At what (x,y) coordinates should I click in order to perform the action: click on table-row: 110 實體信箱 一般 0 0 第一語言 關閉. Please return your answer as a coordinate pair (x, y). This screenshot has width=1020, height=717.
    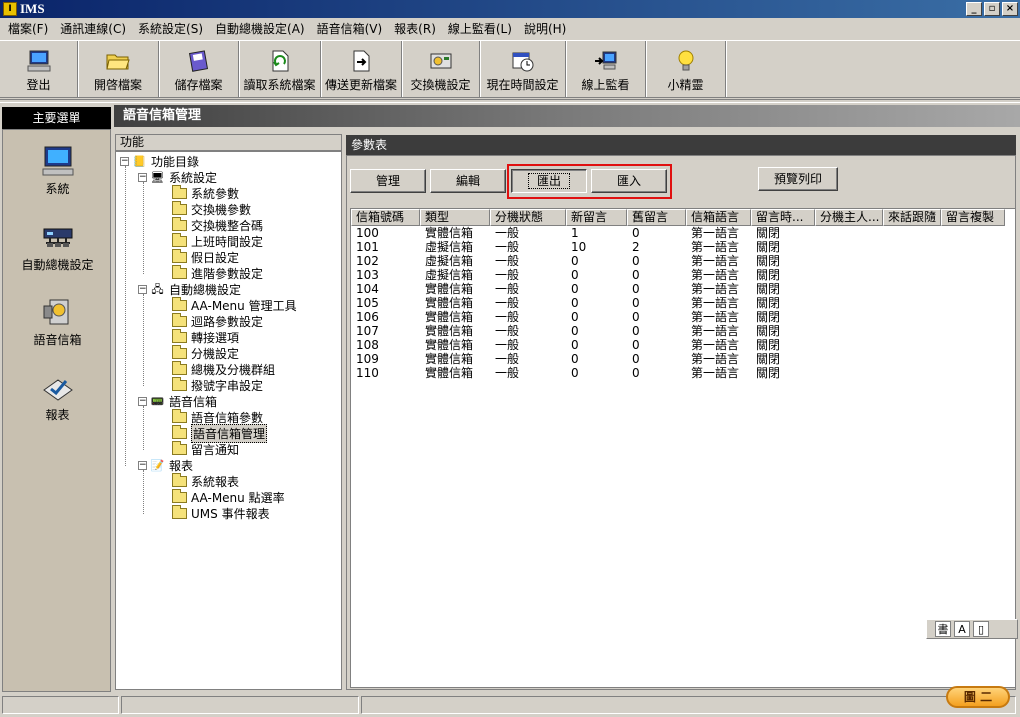
    Looking at the image, I should click on (683, 373).